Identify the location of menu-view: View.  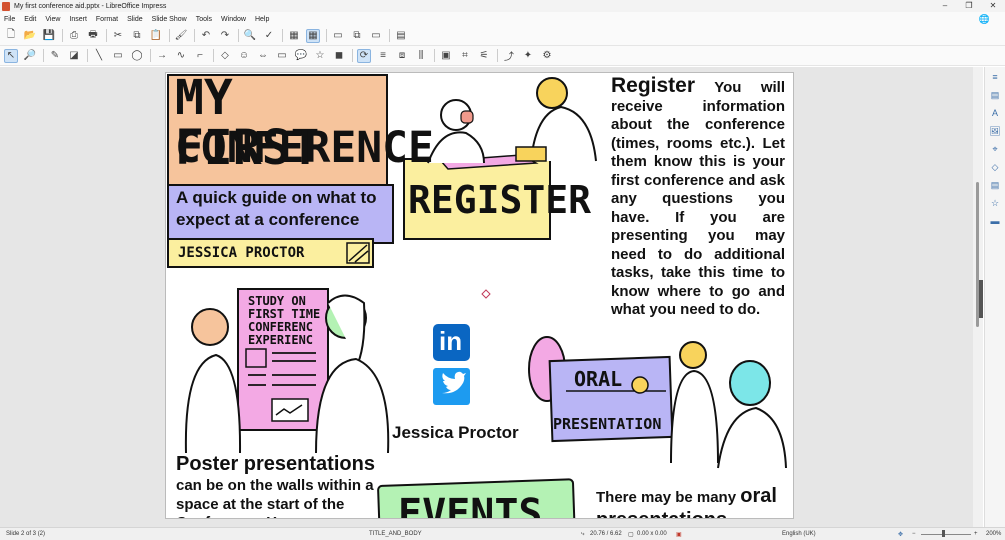
(52, 19).